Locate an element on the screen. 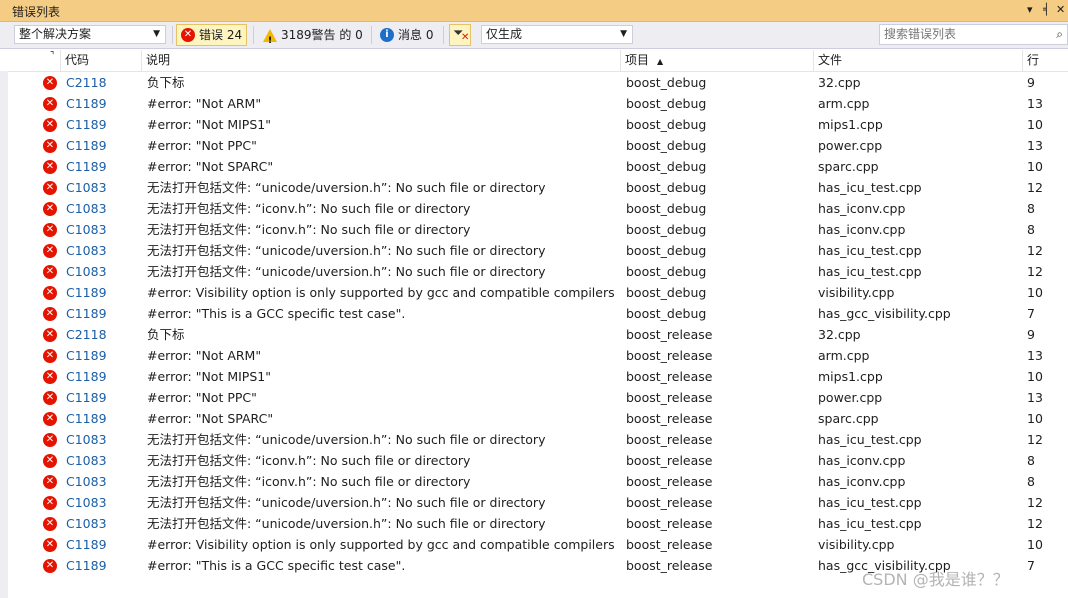 Image resolution: width=1068 pixels, height=598 pixels. search-box: ⌕ is located at coordinates (973, 34).